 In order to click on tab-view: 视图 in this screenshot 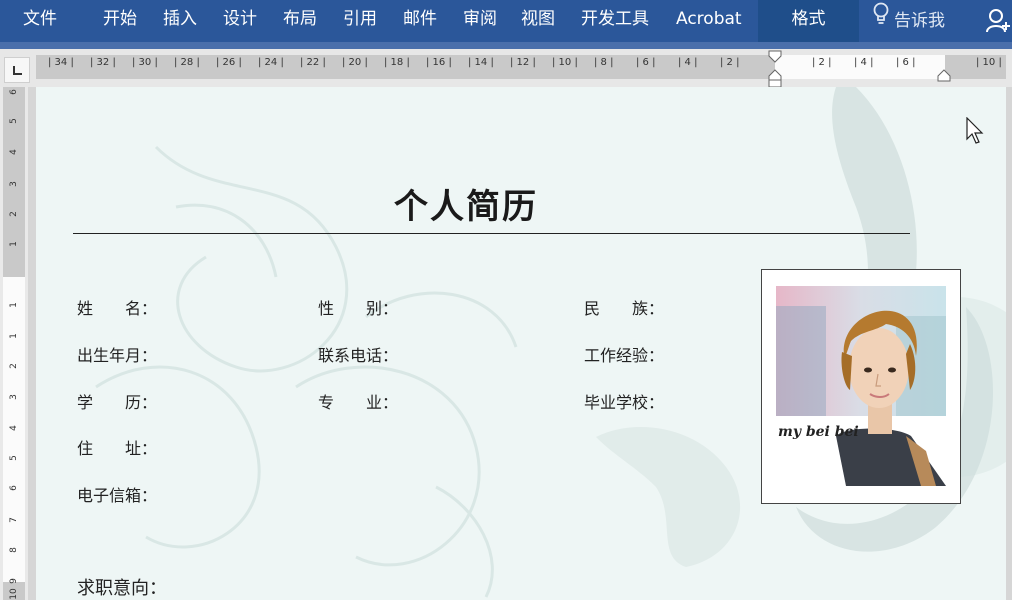, I will do `click(538, 21)`.